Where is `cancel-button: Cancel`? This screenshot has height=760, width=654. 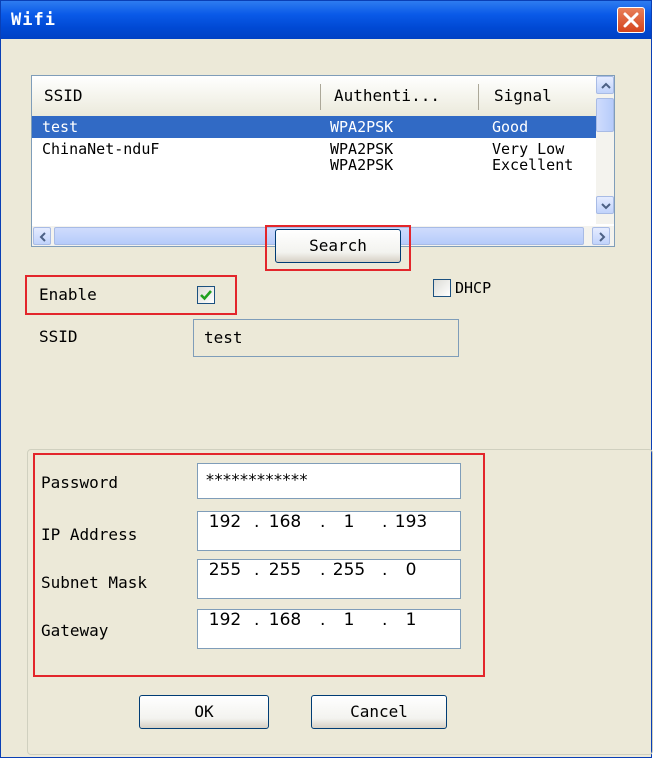
cancel-button: Cancel is located at coordinates (379, 712).